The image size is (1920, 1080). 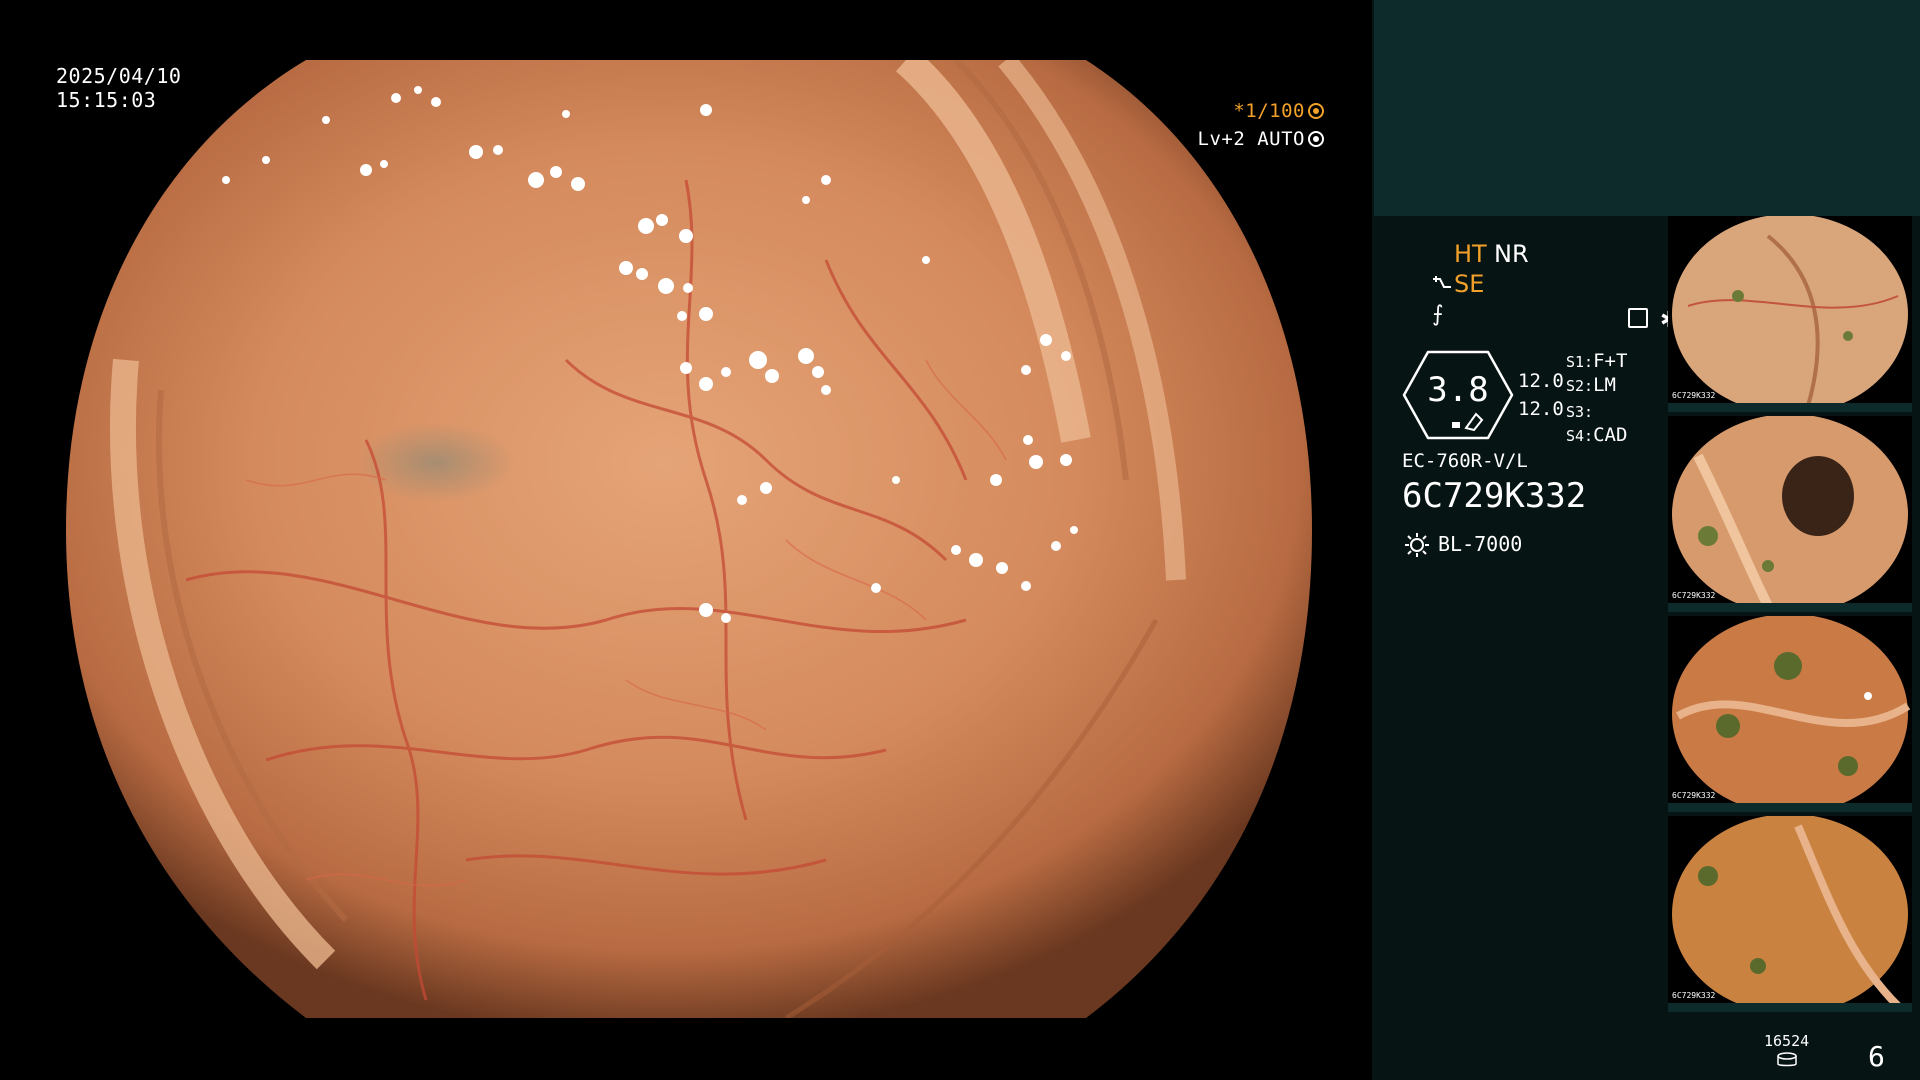 I want to click on thumbnail-1: 6C729K332, so click(x=1790, y=314).